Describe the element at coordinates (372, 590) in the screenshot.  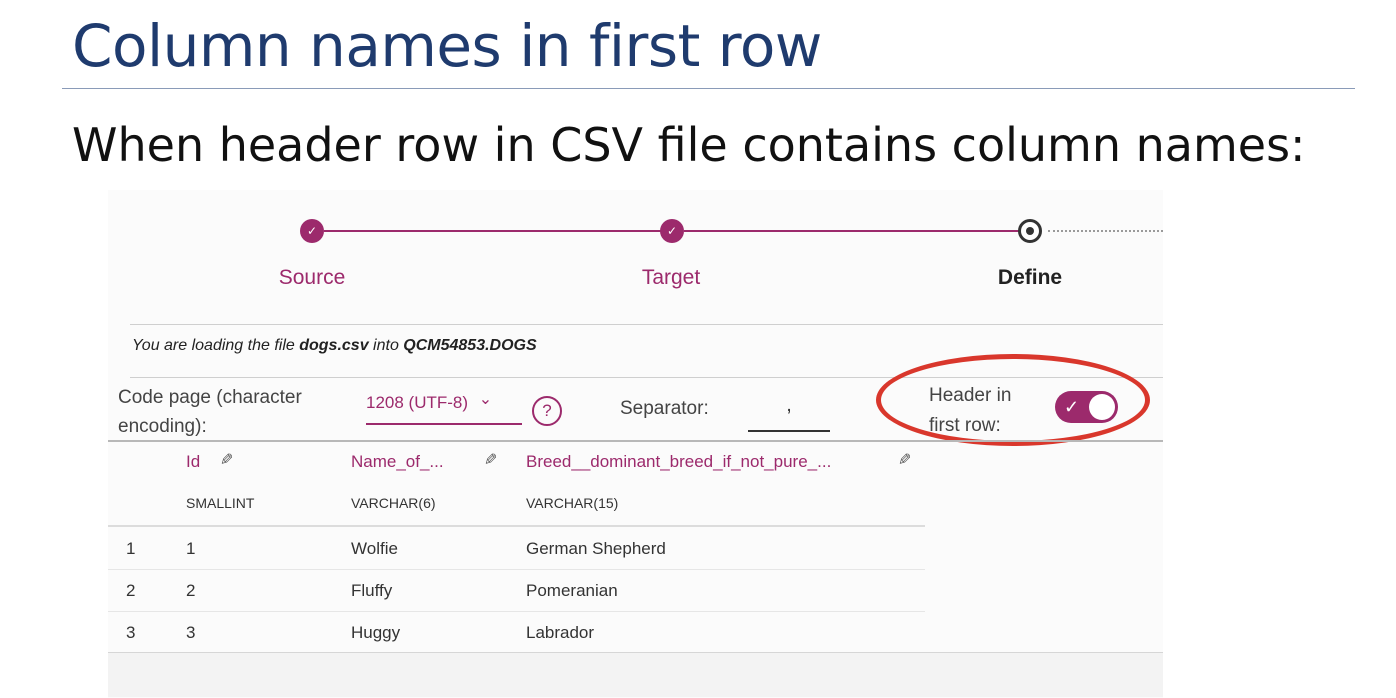
I see `cell-name: Fluffy` at that location.